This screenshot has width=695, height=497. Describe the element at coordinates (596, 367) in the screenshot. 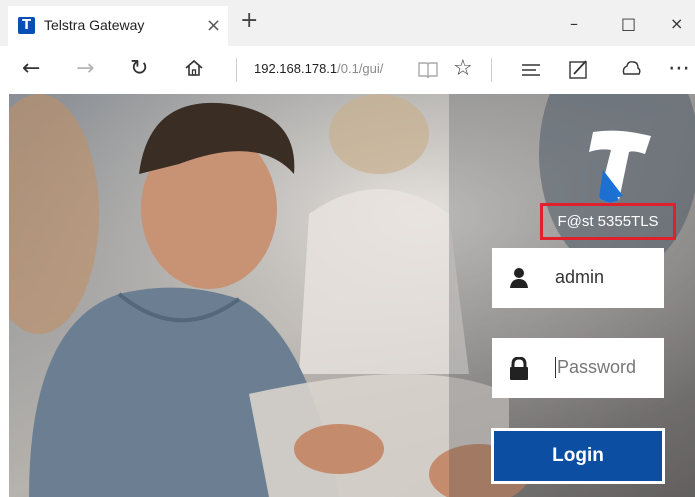

I see `password-placeholder: Password` at that location.